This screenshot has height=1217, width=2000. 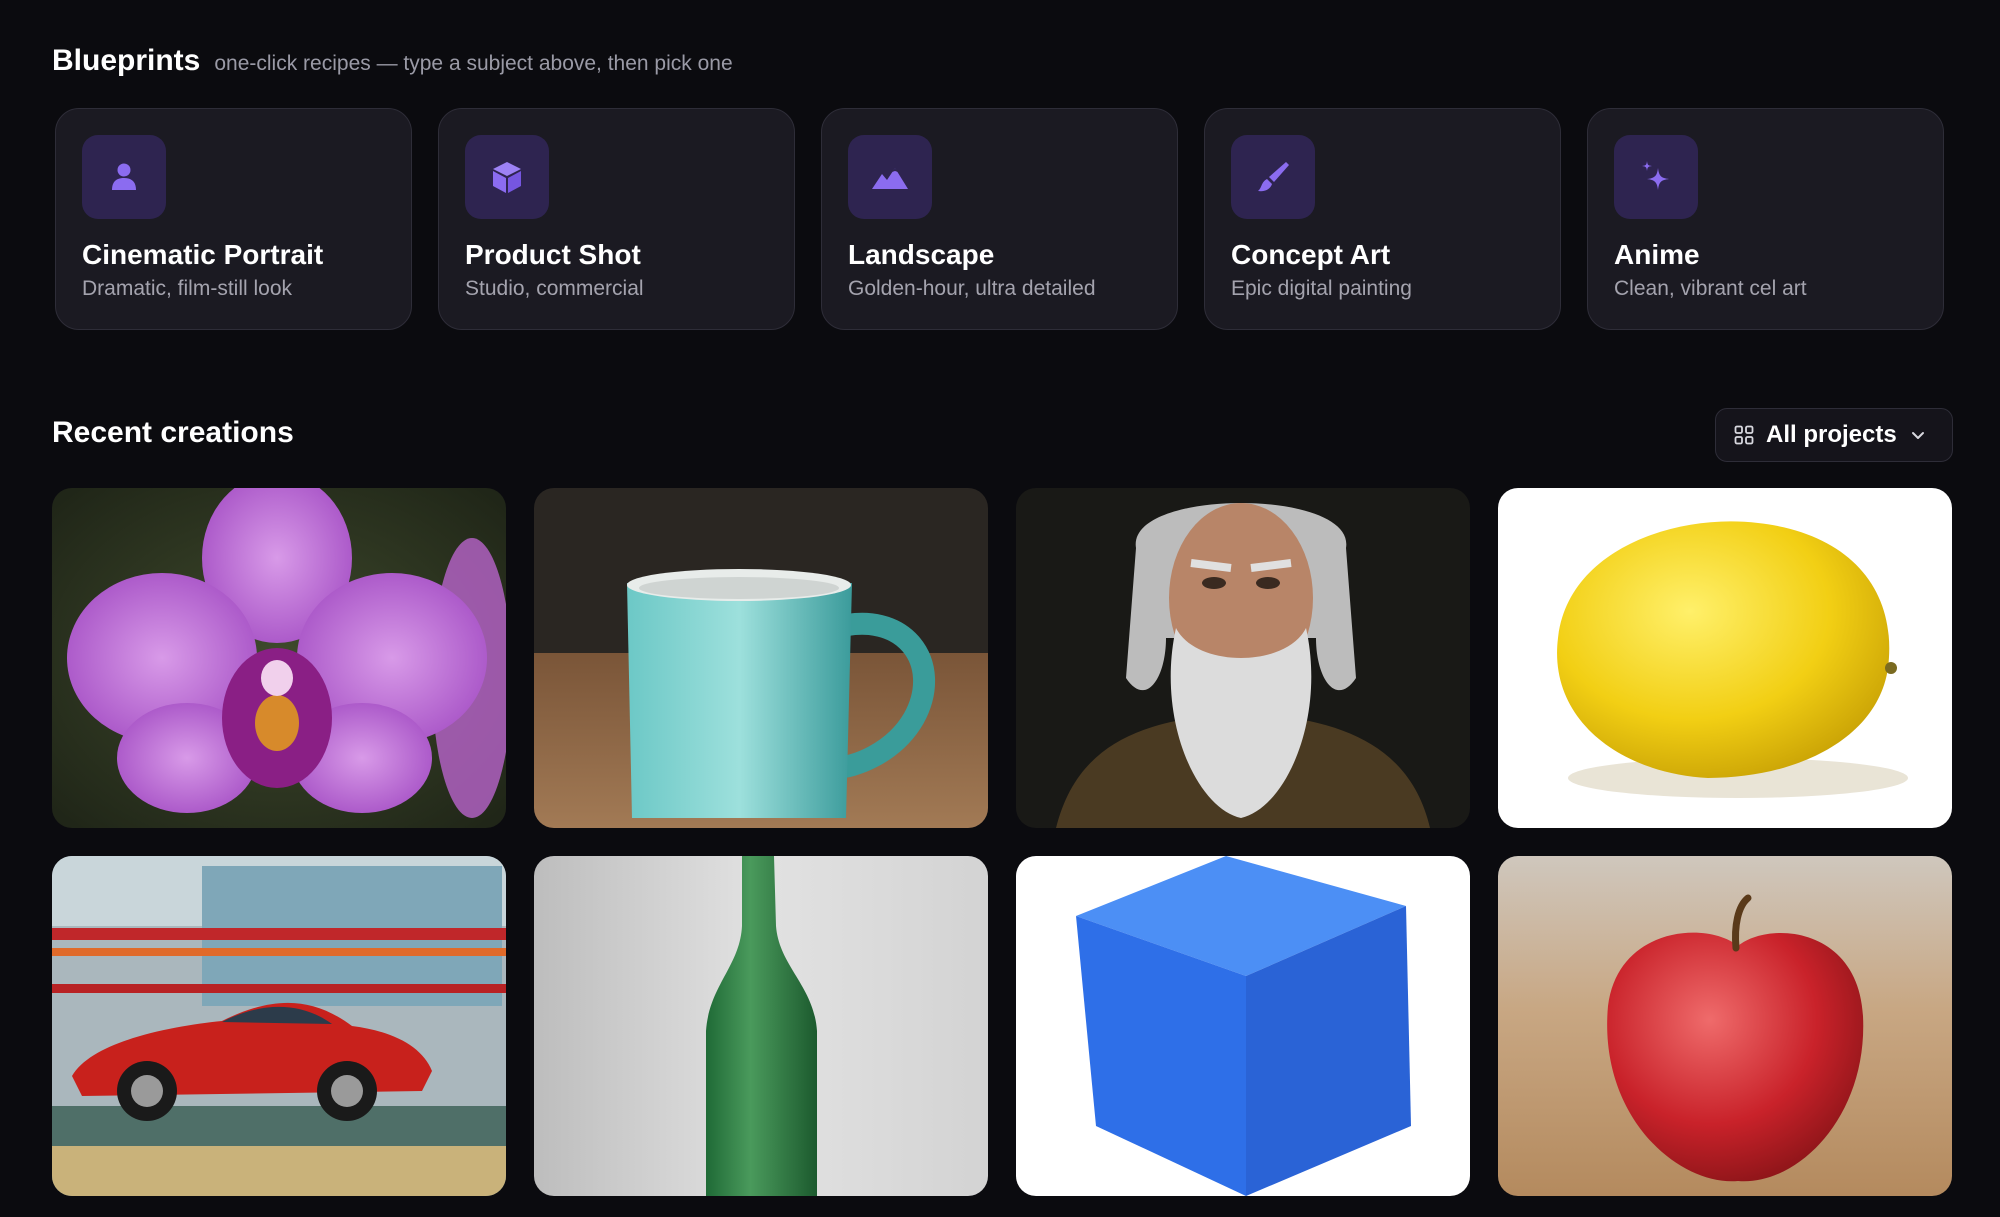 I want to click on blueprint-description: Studio, commercial, so click(x=554, y=288).